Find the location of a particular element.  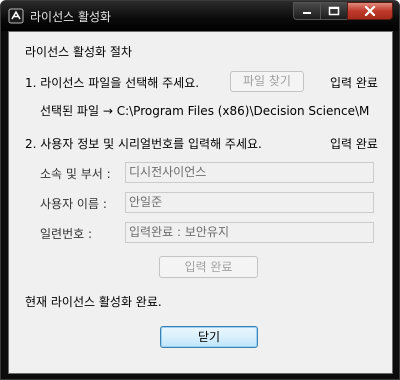

serial-number-field: 입력완료 : 보안유지 is located at coordinates (249, 232).